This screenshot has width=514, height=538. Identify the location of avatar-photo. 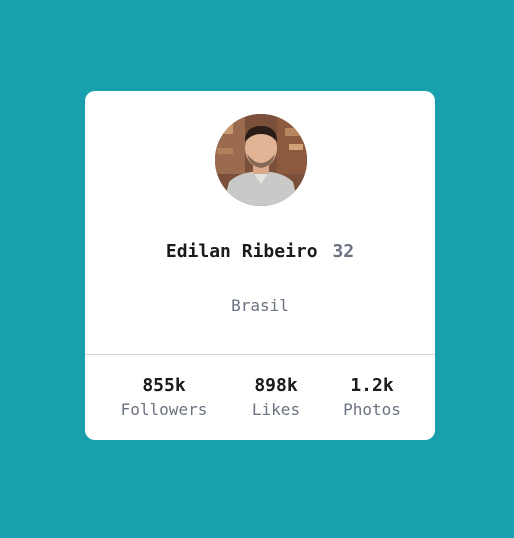
(261, 160).